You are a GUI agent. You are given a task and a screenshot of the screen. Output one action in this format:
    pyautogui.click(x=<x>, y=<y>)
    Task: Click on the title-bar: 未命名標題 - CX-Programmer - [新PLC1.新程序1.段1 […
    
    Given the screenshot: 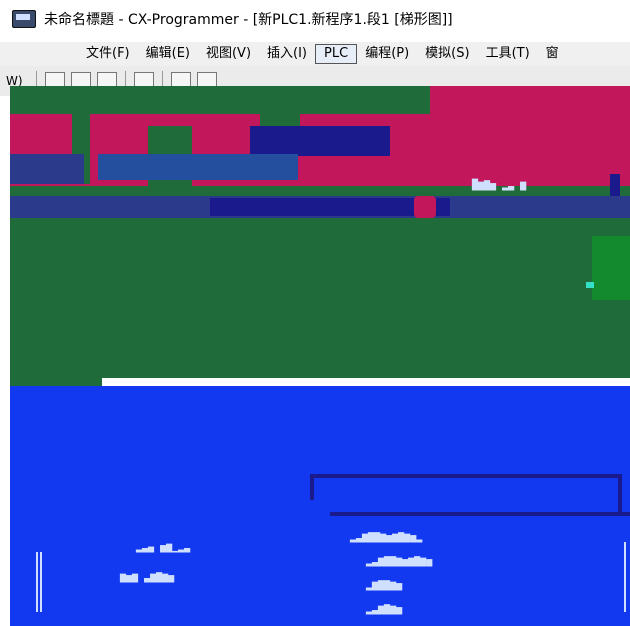 What is the action you would take?
    pyautogui.click(x=315, y=19)
    